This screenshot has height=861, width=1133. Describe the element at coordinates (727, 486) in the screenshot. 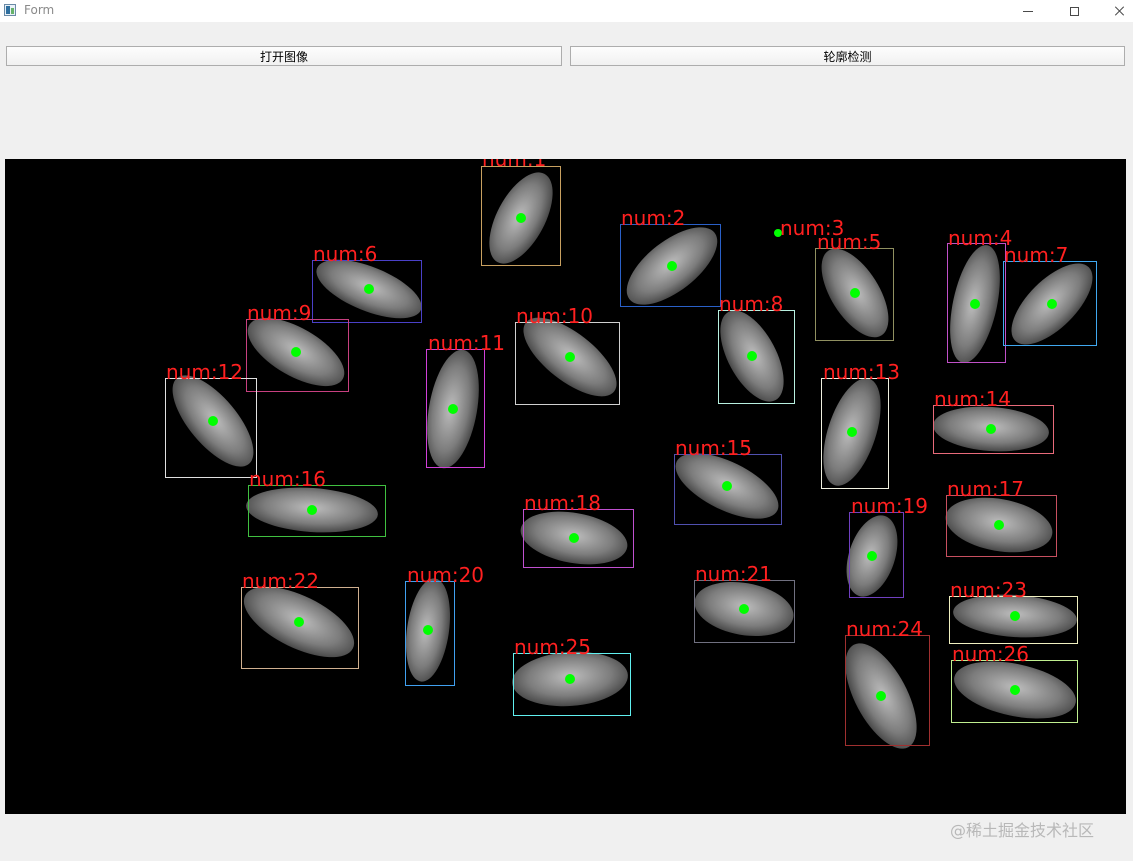

I see `object-15-centroid` at that location.